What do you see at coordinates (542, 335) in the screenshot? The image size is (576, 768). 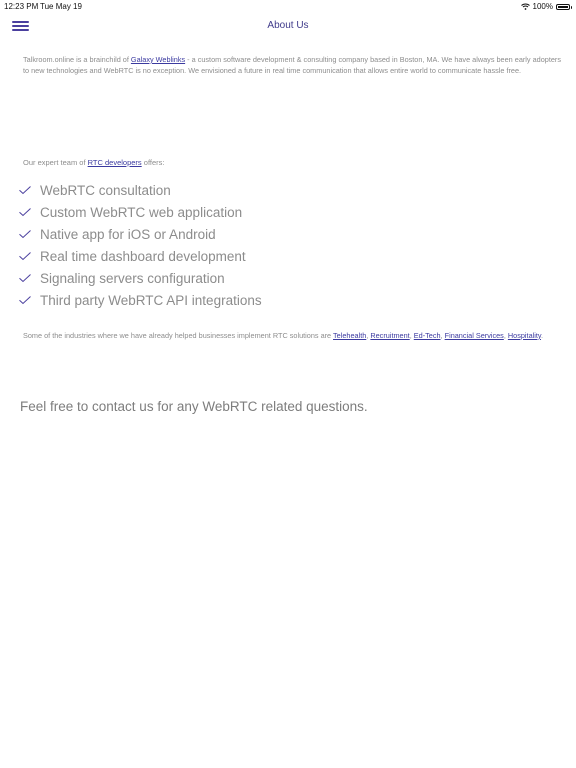 I see `period: .` at bounding box center [542, 335].